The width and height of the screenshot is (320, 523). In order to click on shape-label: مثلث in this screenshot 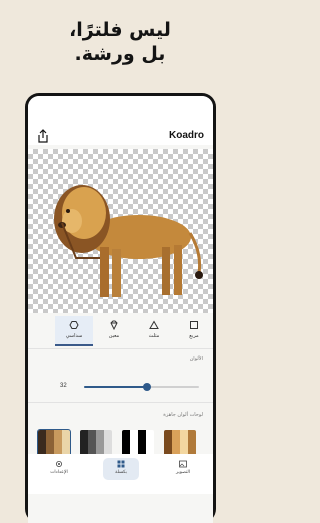, I will do `click(154, 336)`.